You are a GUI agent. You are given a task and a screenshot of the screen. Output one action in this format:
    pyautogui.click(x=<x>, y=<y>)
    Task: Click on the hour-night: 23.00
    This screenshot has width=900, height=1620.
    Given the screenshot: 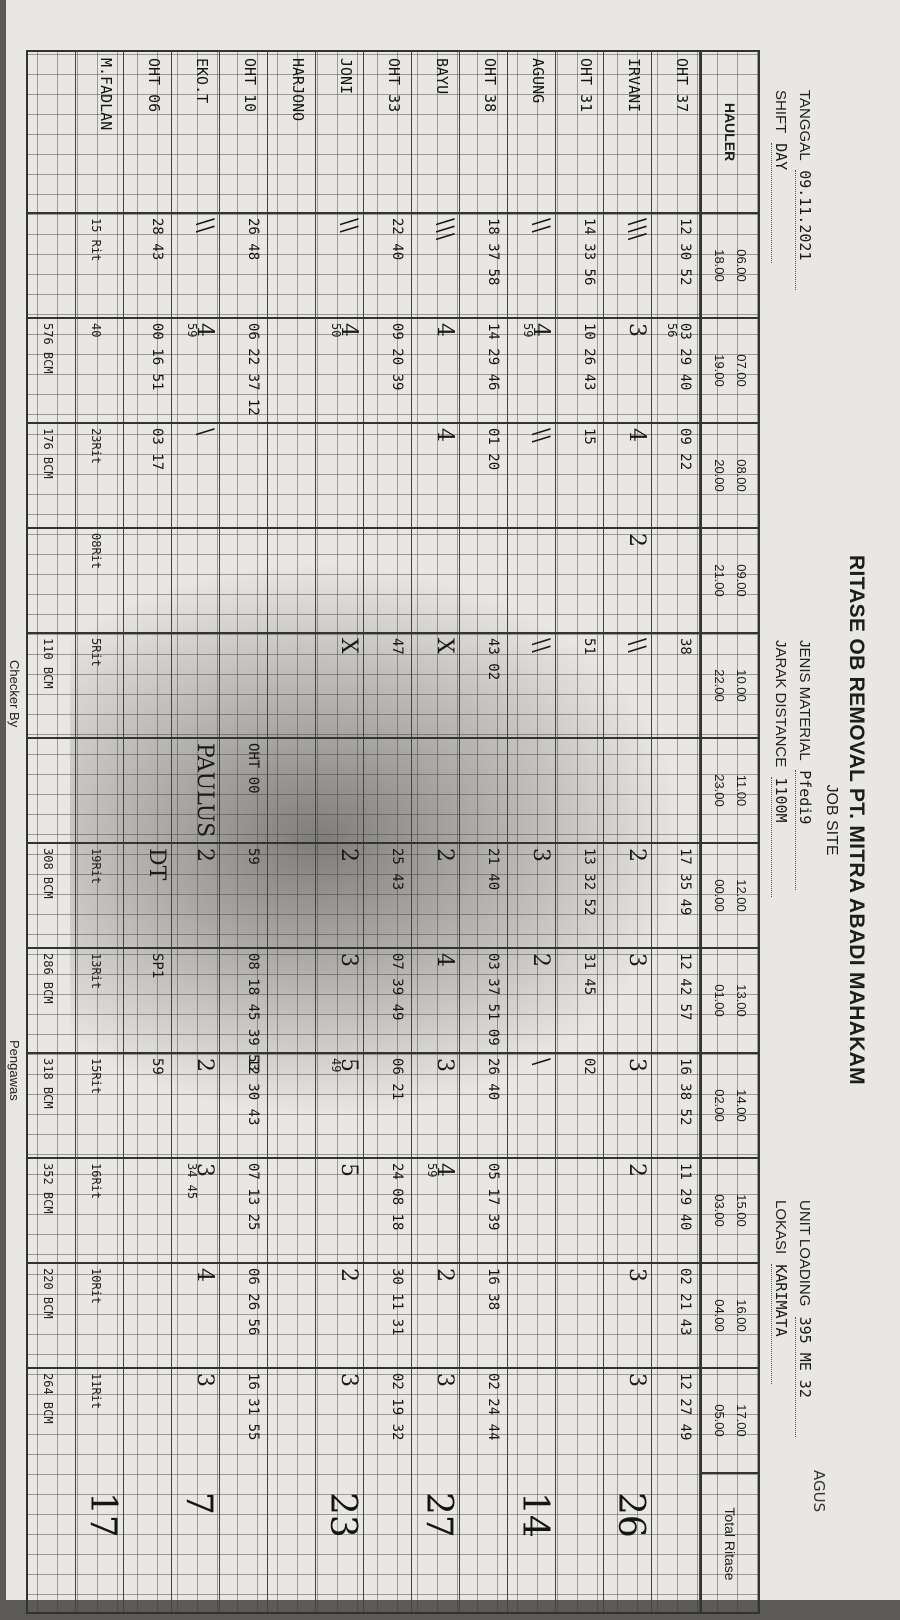 What is the action you would take?
    pyautogui.click(x=719, y=790)
    